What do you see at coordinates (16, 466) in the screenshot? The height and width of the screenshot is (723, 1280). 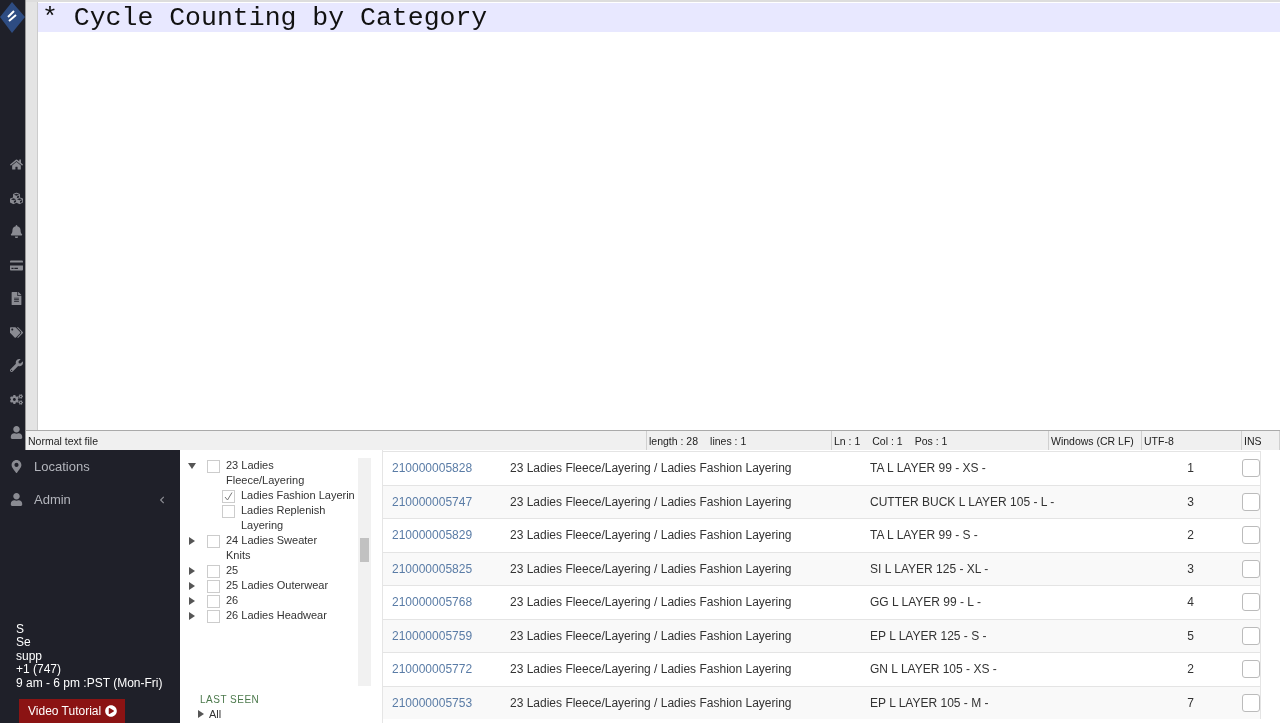 I see `map-pin-icon` at bounding box center [16, 466].